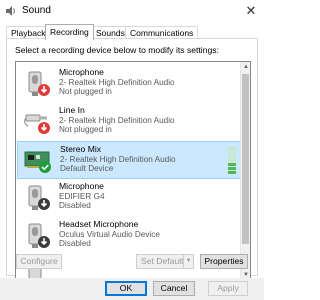 This screenshot has height=300, width=320. Describe the element at coordinates (132, 11) in the screenshot. I see `title-bar: Sound ✕` at that location.